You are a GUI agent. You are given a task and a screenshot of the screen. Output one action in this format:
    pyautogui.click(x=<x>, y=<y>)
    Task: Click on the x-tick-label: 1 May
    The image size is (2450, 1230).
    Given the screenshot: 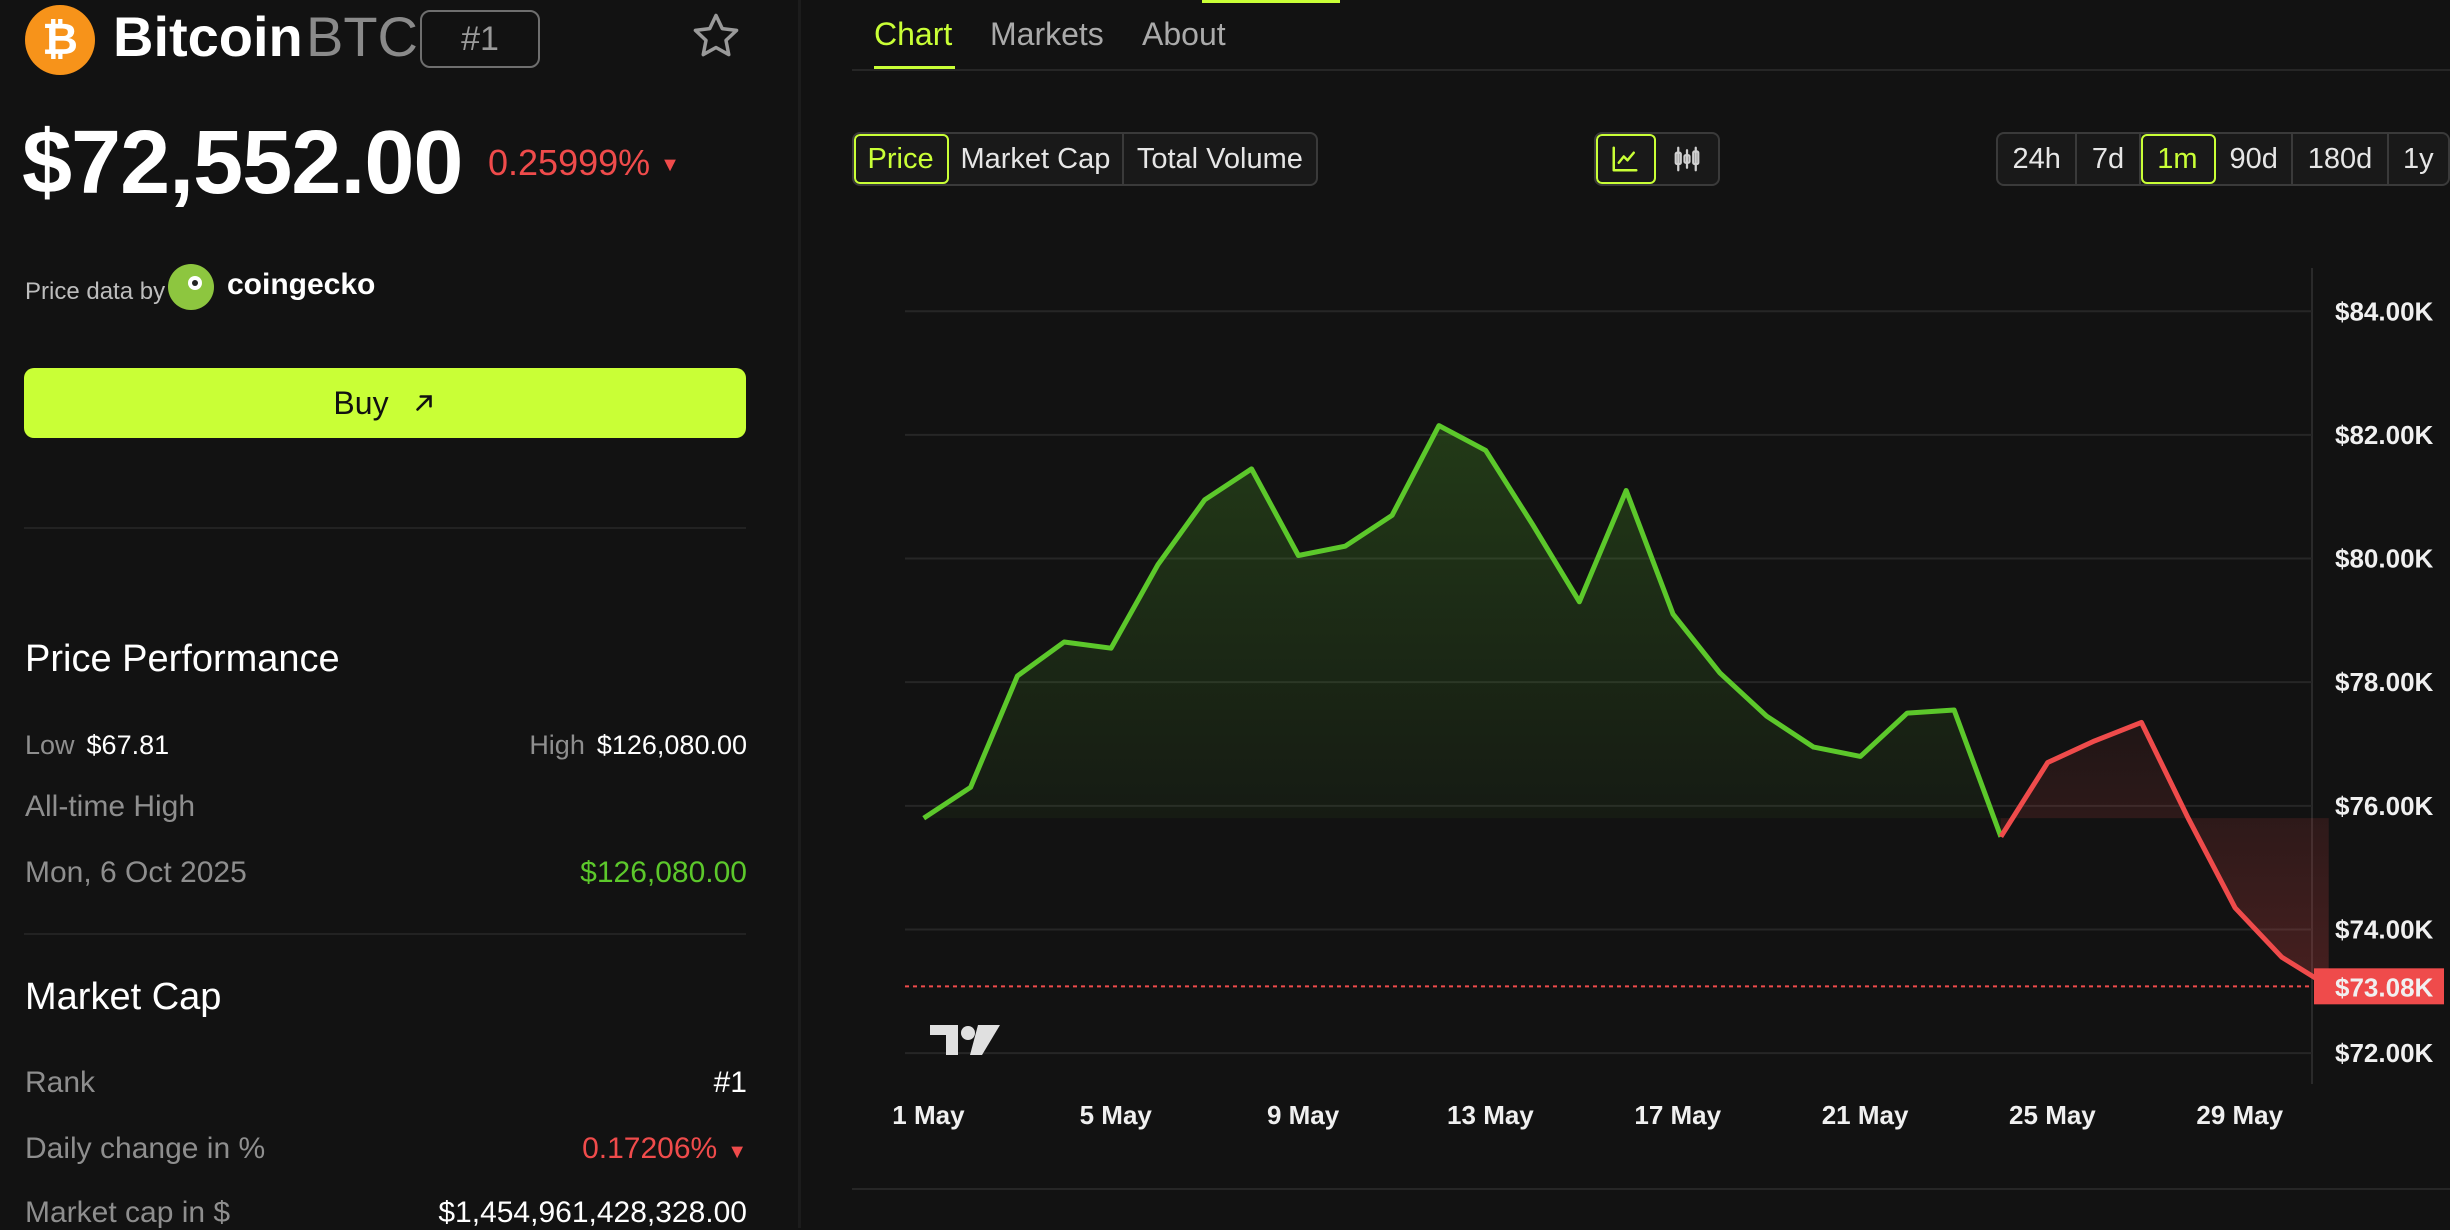 What is the action you would take?
    pyautogui.click(x=928, y=1115)
    